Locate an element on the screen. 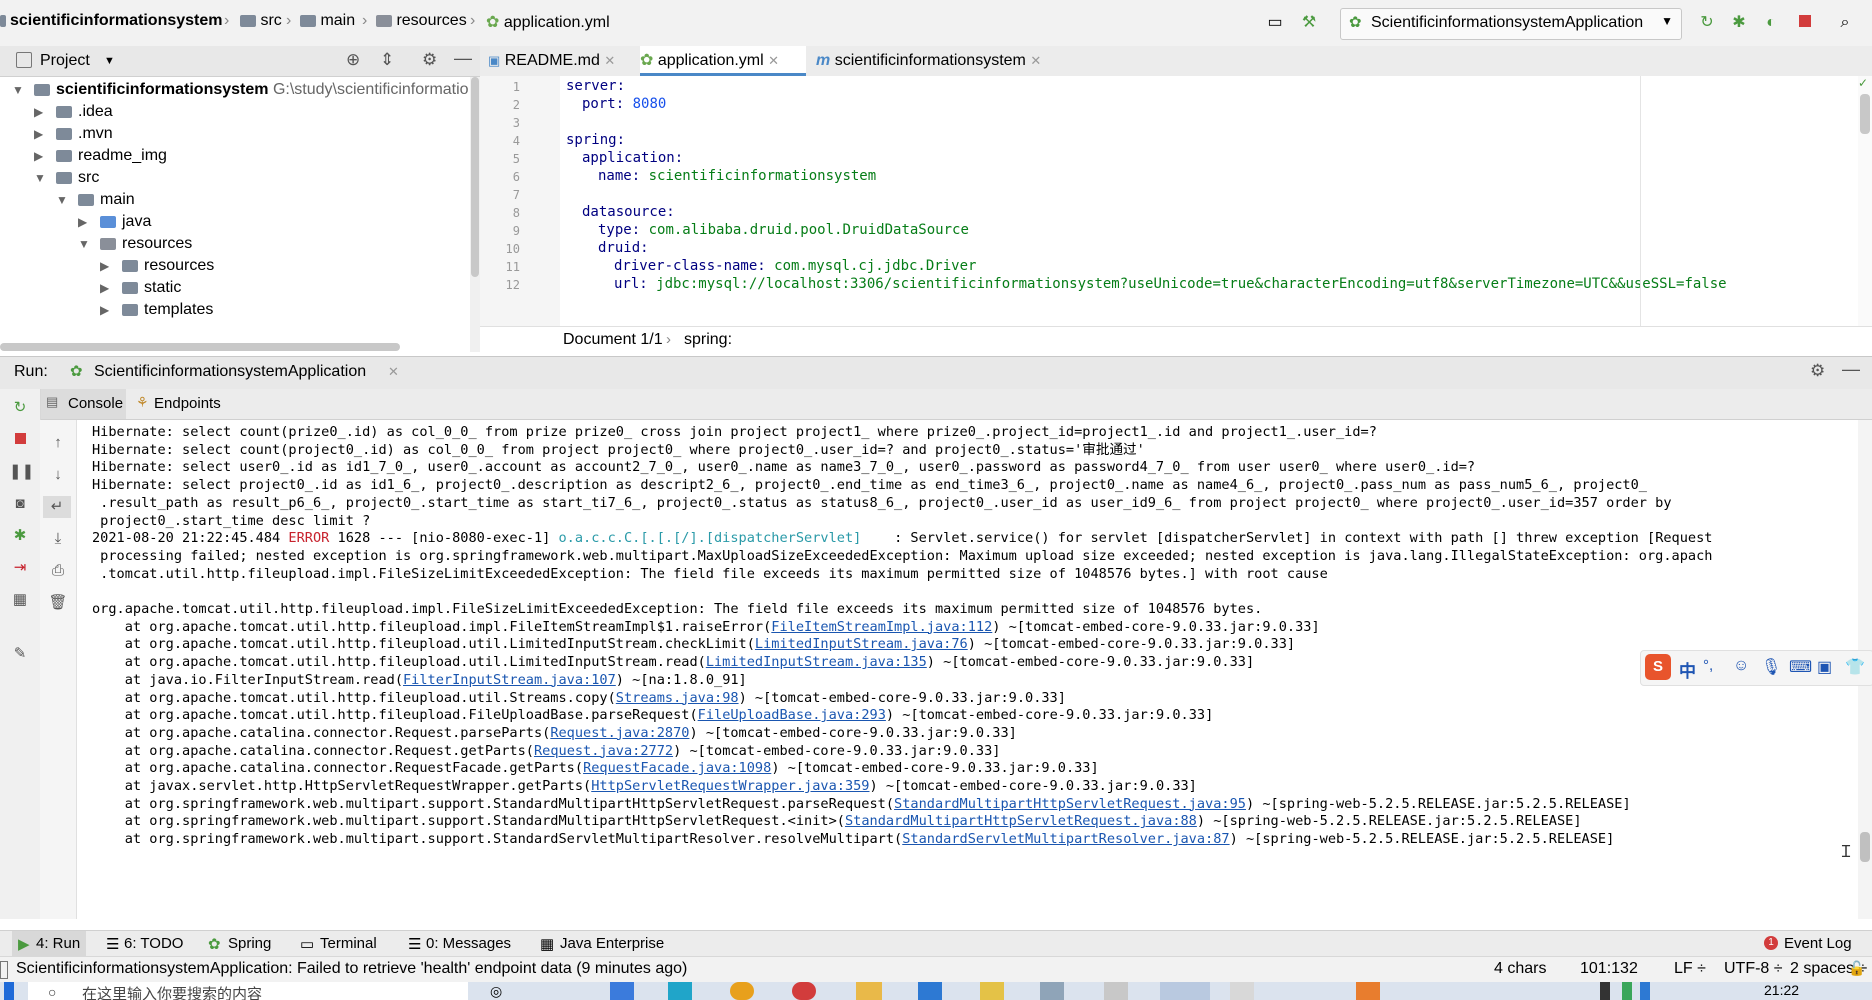 The height and width of the screenshot is (1000, 1872). stacktrace-link: Request.java:2870 is located at coordinates (619, 733).